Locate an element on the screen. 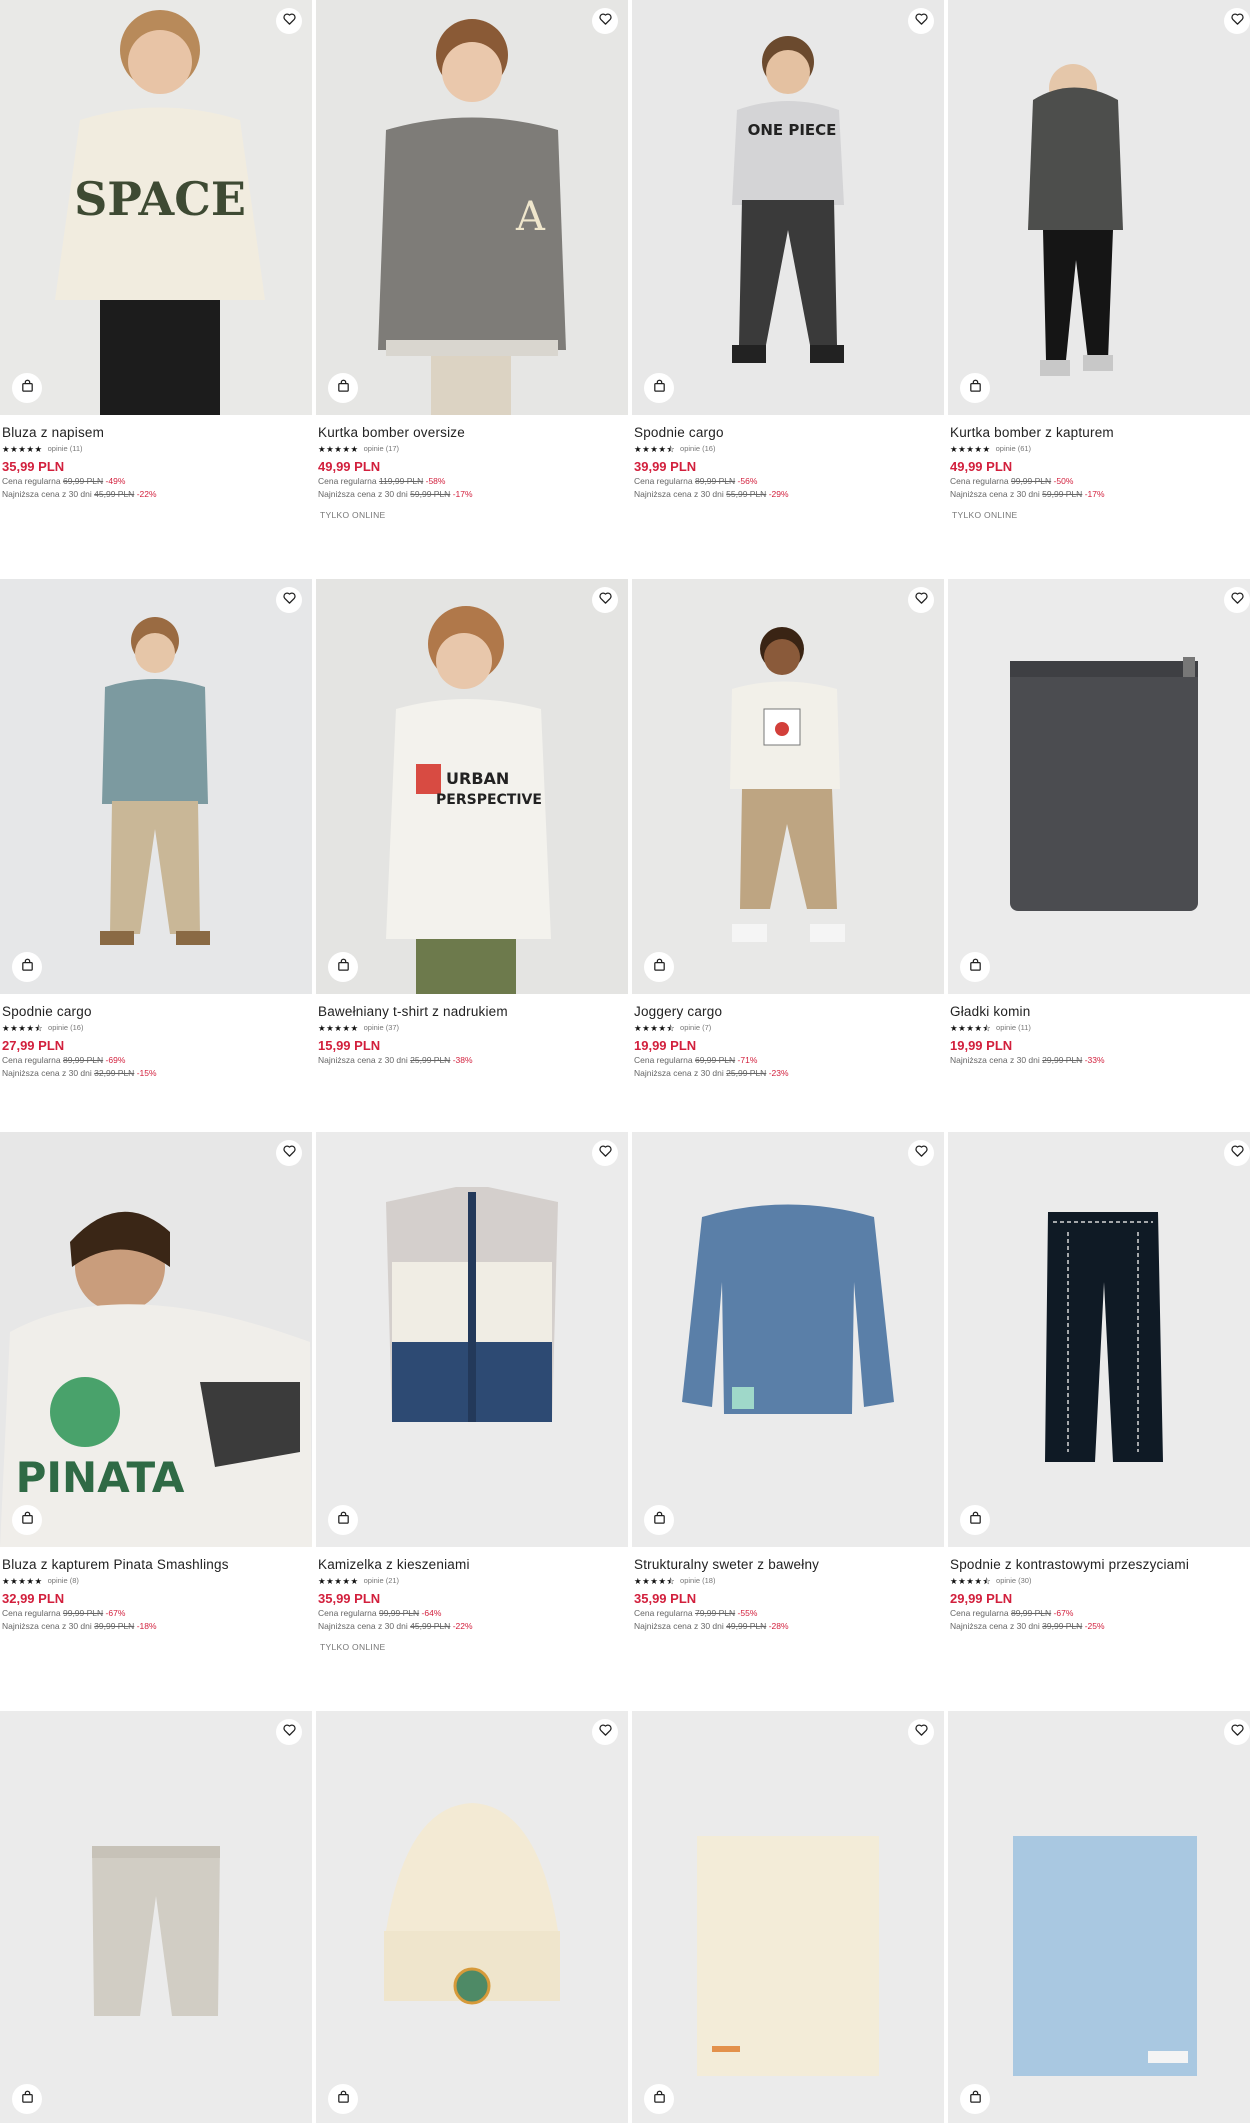  product-name: Bawełniany t-shirt z nadrukiem is located at coordinates (472, 1012).